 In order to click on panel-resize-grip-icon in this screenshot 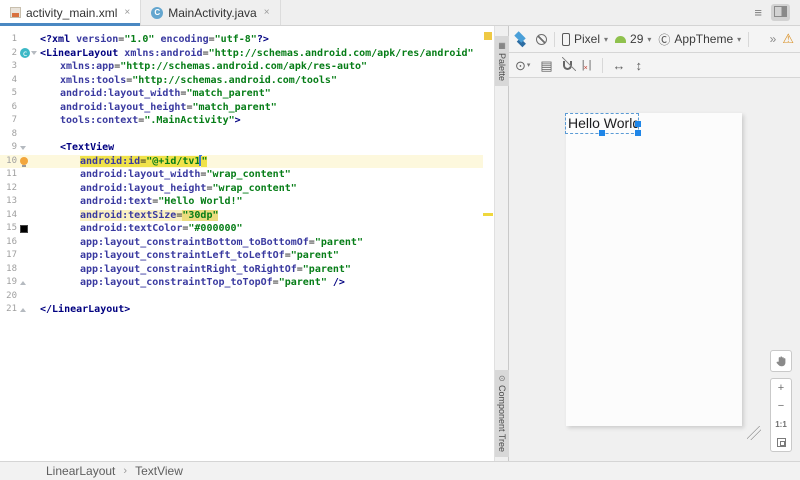, I will do `click(754, 433)`.